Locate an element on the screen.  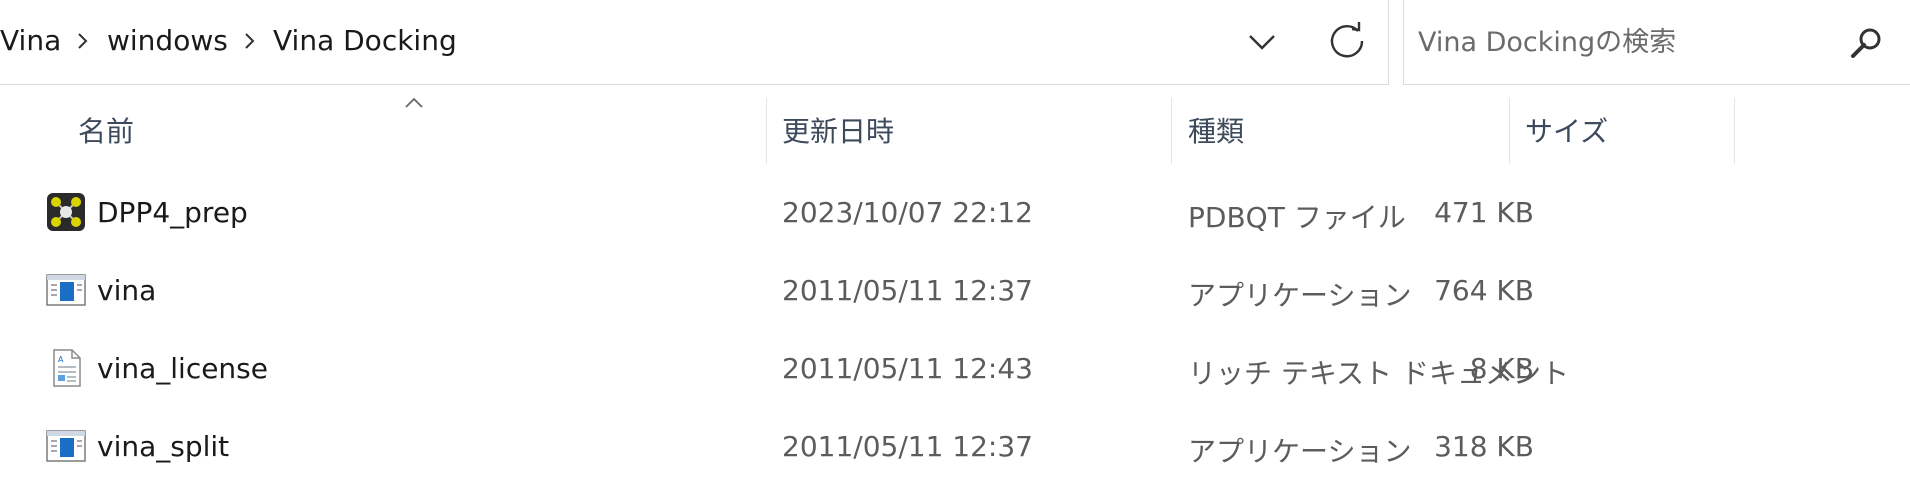
address-bar: Vina windows Vina Docking is located at coordinates (694, 42).